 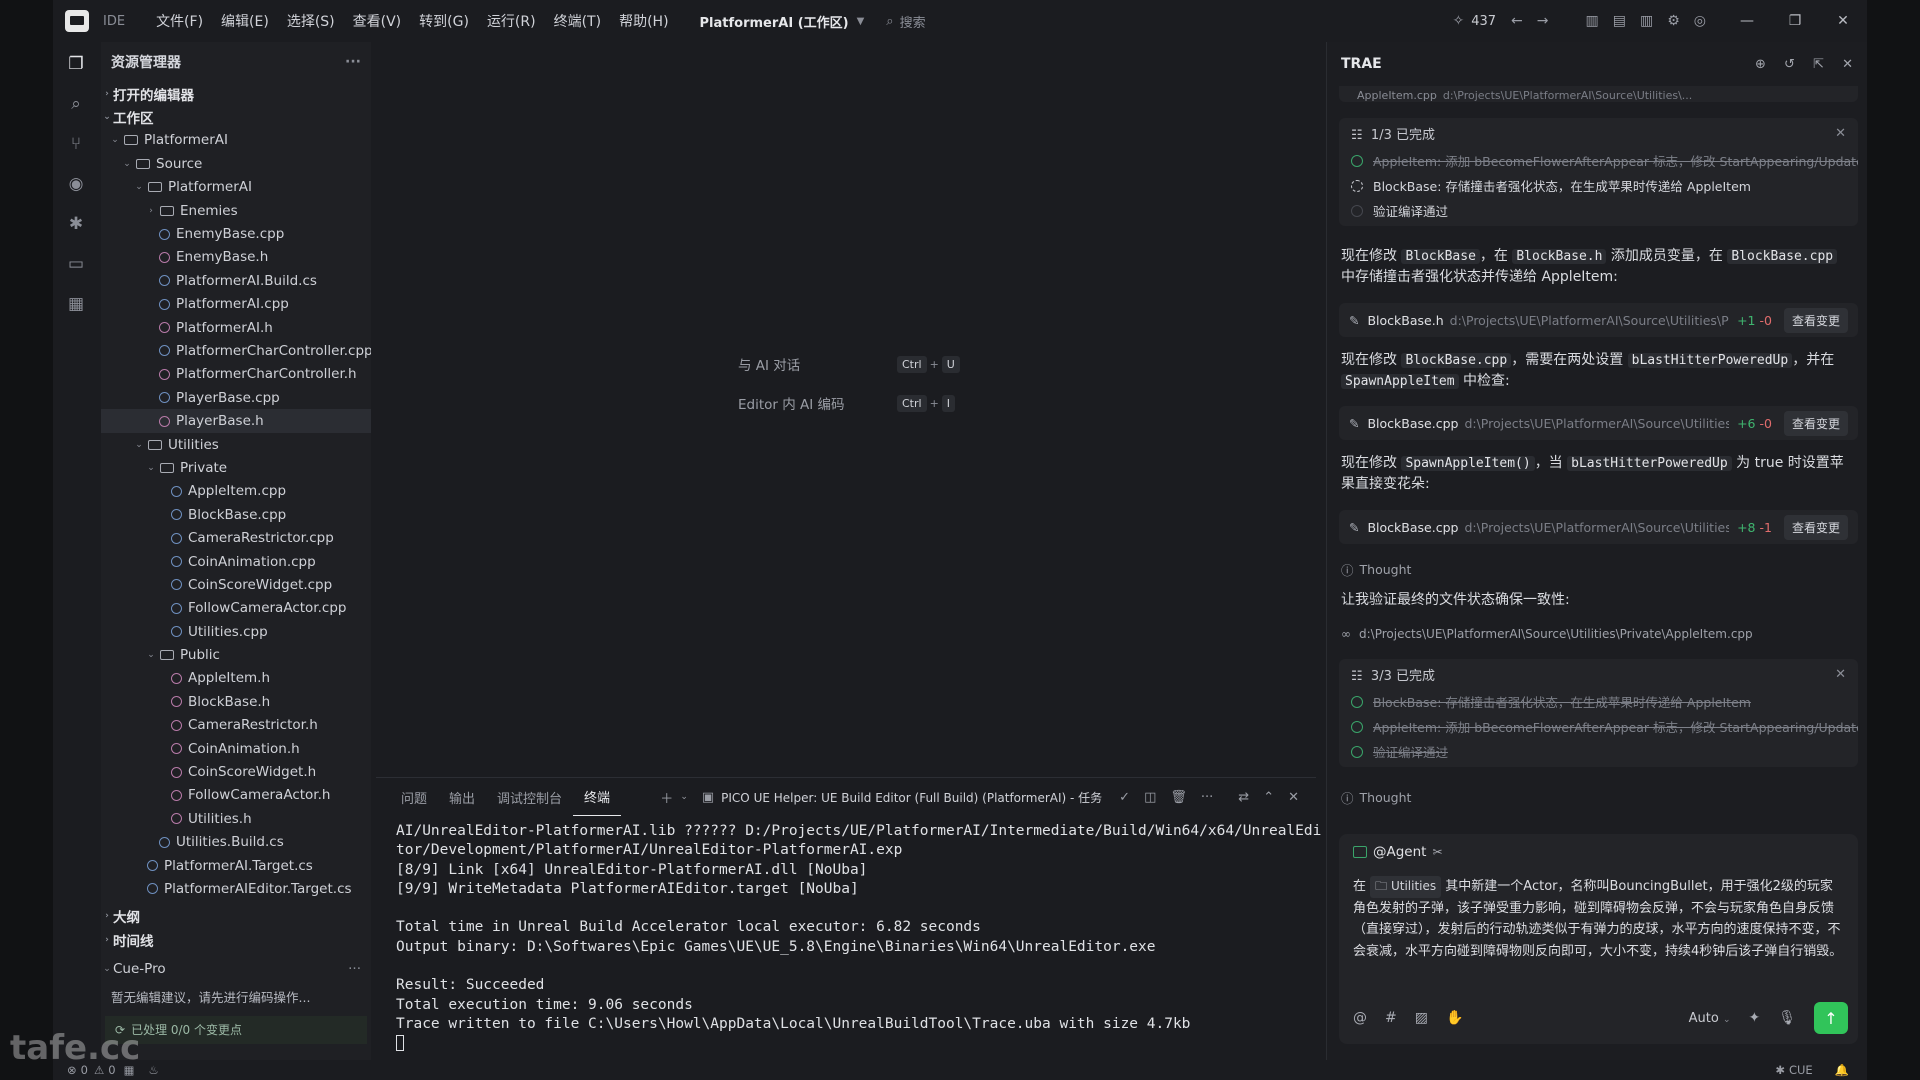 What do you see at coordinates (236, 327) in the screenshot?
I see `tree-file: PlatformerAI.h` at bounding box center [236, 327].